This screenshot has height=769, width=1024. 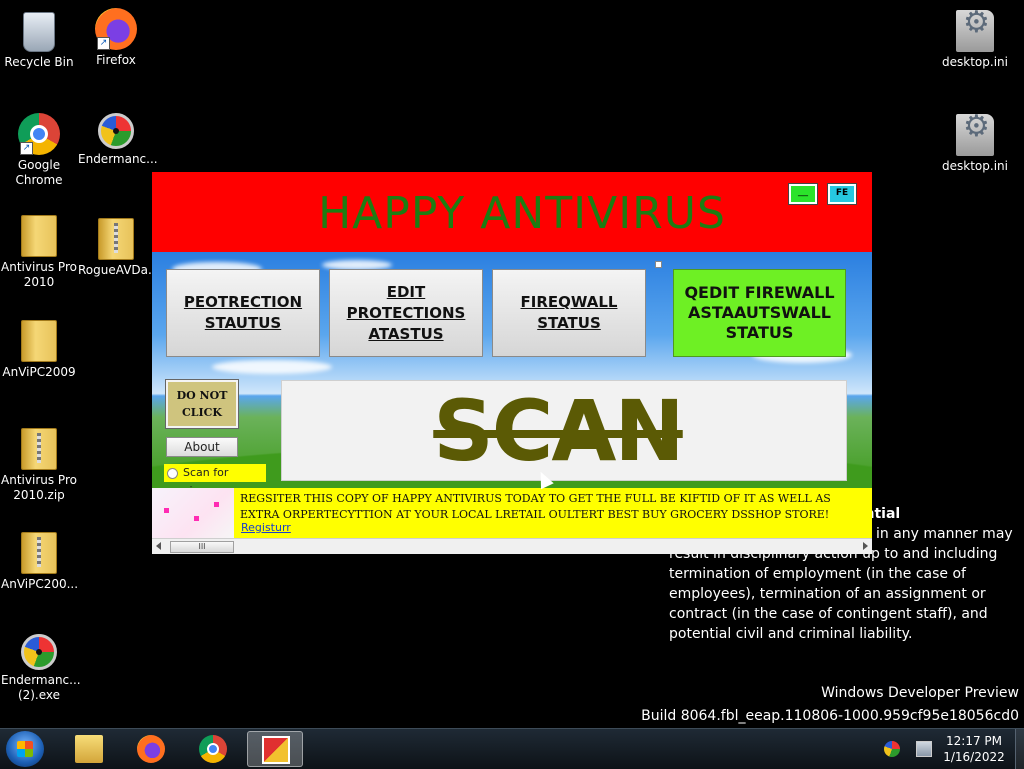 I want to click on tile-line: PROTECTIONS, so click(x=406, y=312).